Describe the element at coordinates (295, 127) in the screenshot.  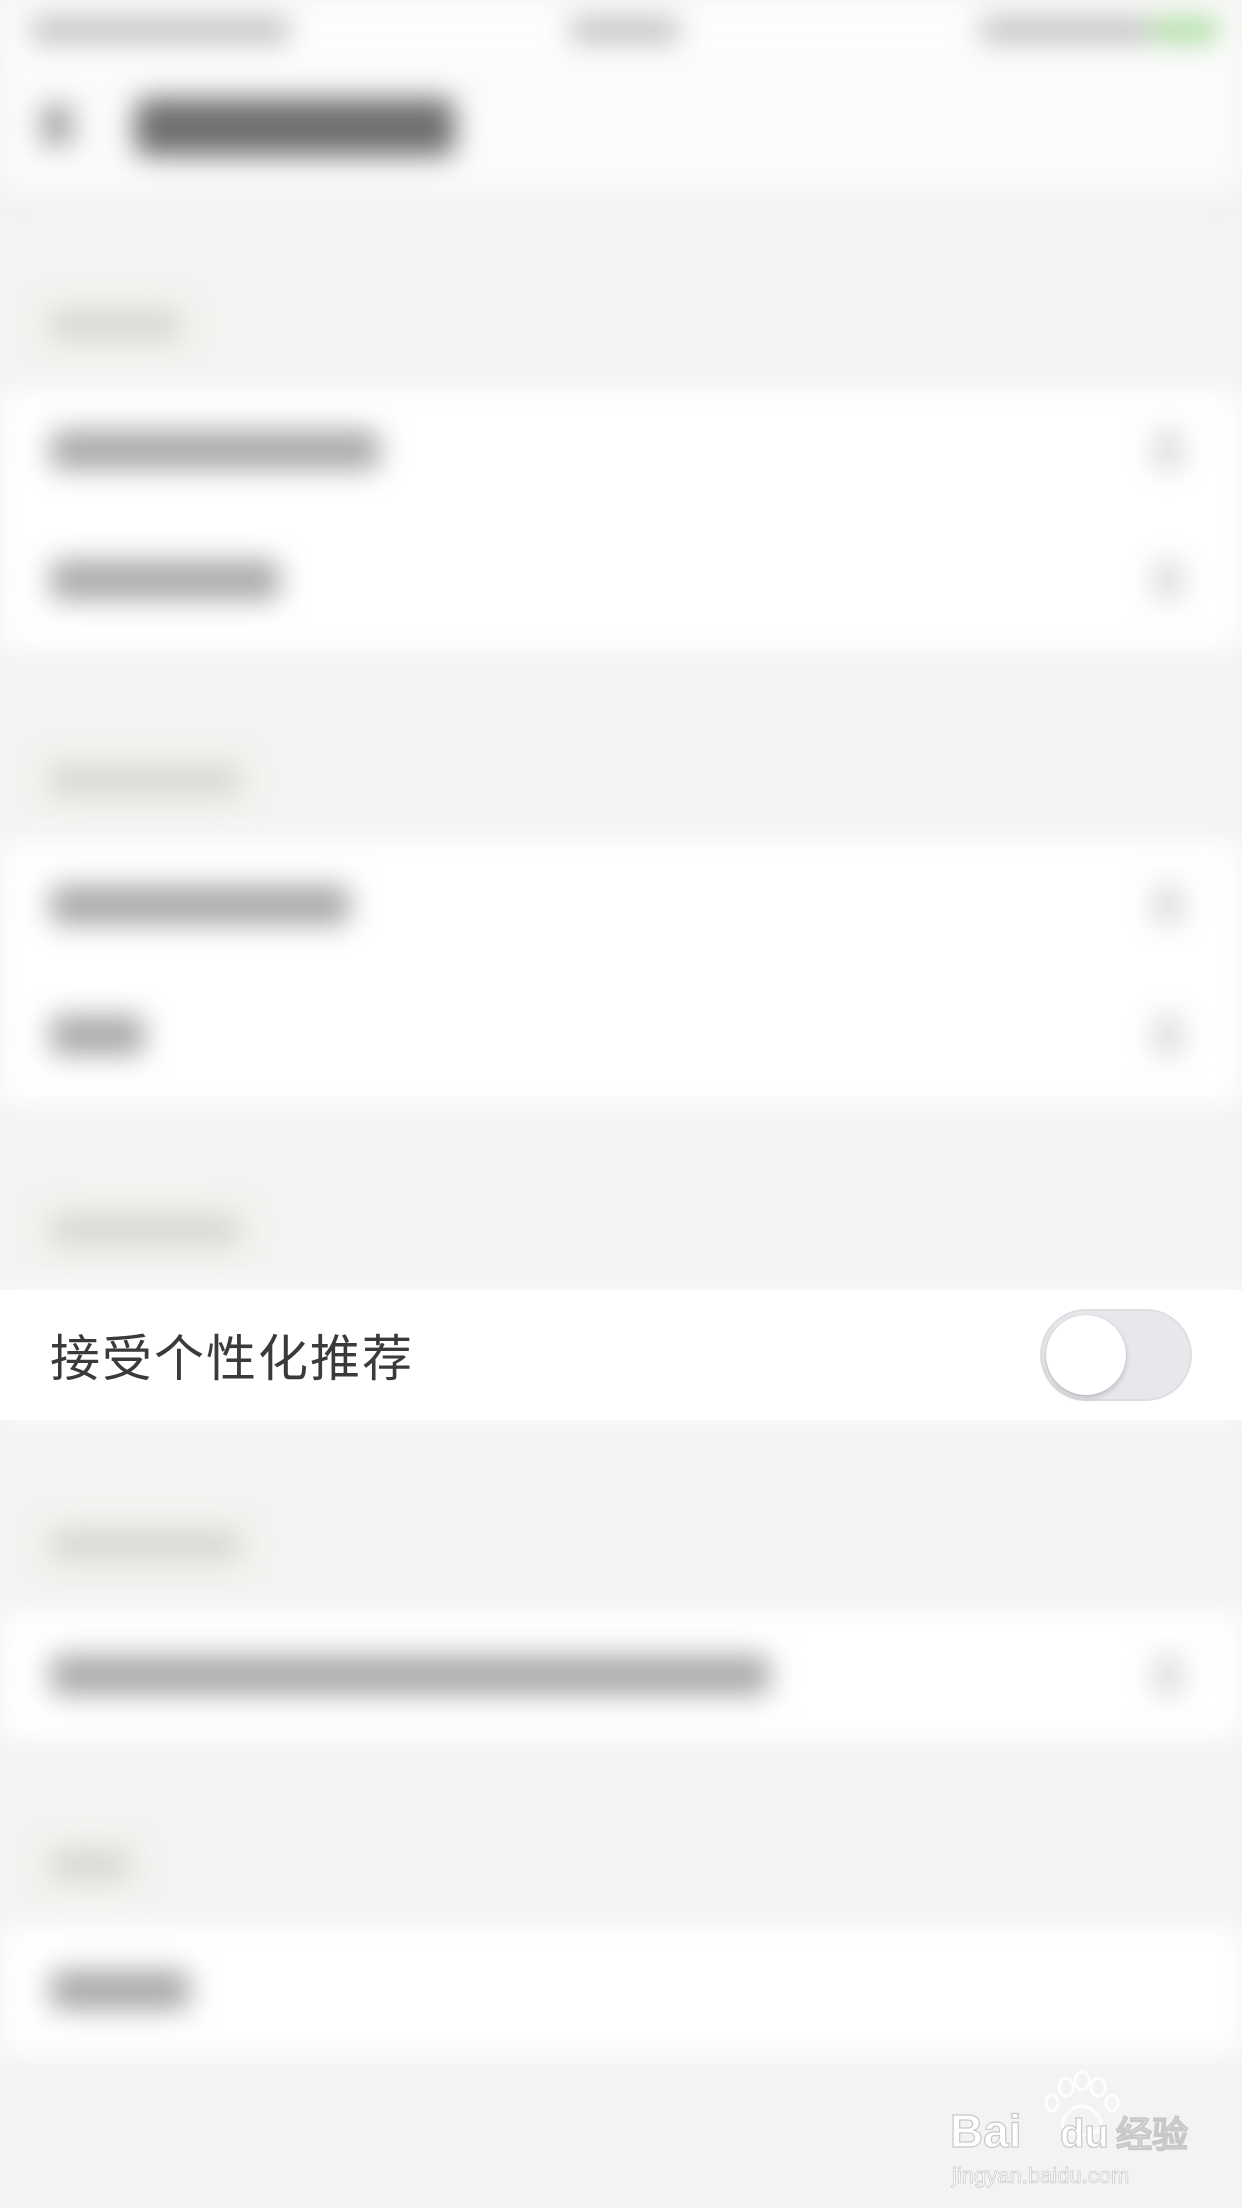
I see `page-title` at that location.